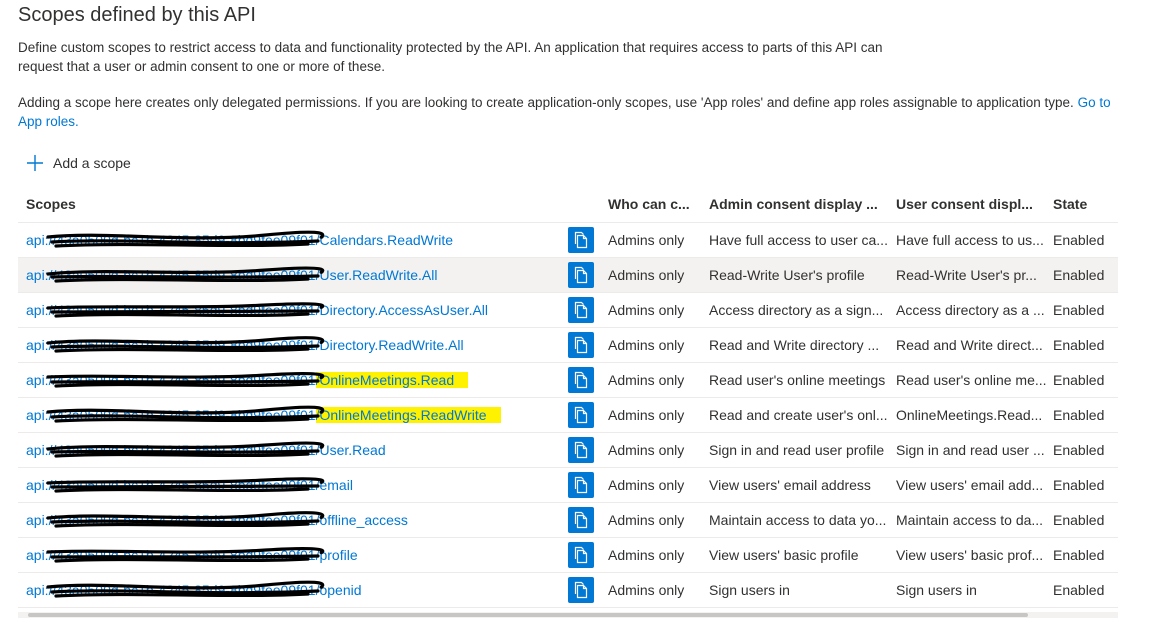 The width and height of the screenshot is (1158, 618). What do you see at coordinates (798, 555) in the screenshot?
I see `admin-consent-cell: View users' basic profile` at bounding box center [798, 555].